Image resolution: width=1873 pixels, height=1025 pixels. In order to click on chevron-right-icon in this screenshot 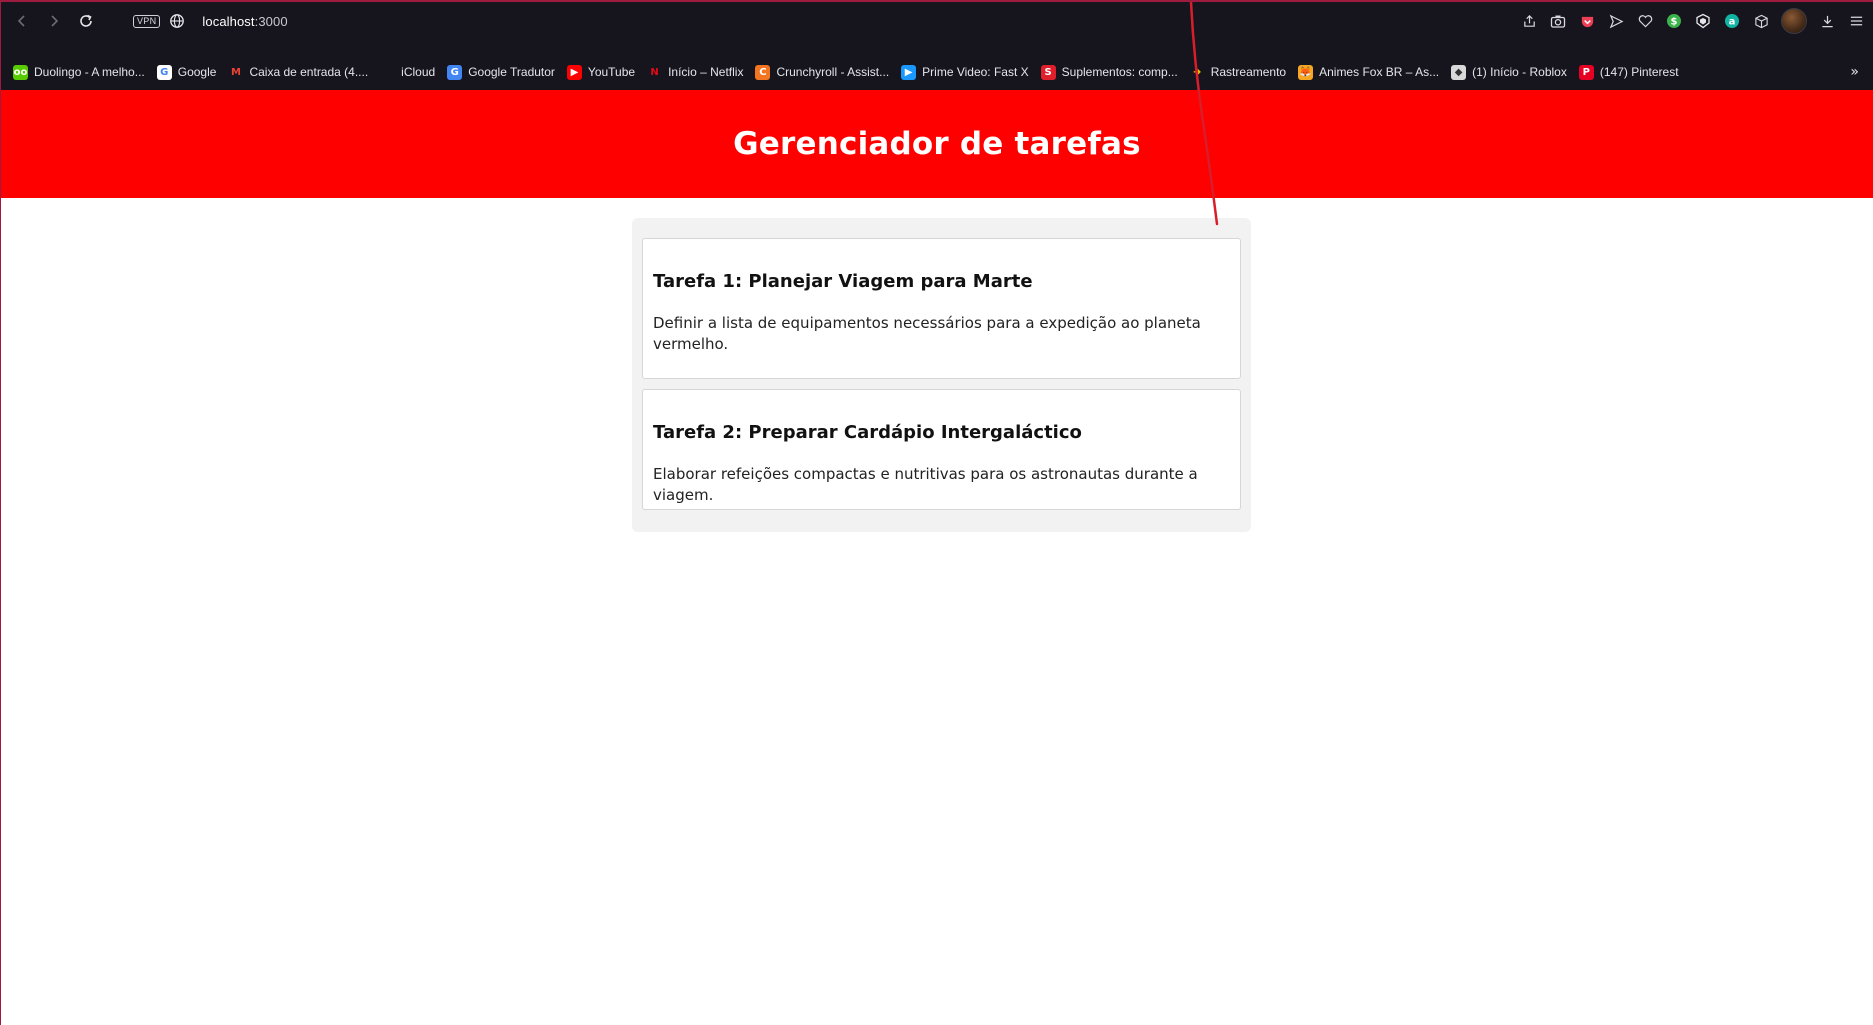, I will do `click(55, 21)`.